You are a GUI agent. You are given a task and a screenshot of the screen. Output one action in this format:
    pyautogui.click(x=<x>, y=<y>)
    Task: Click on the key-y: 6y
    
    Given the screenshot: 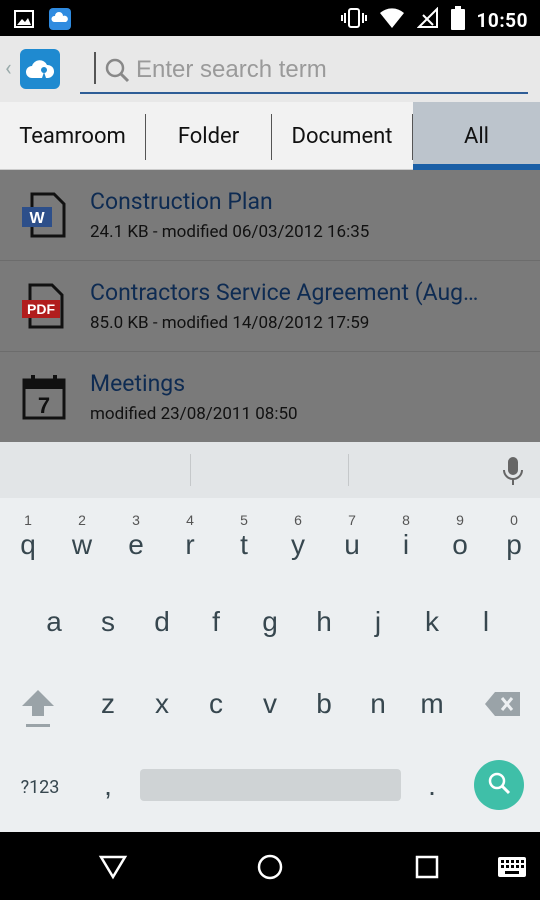 What is the action you would take?
    pyautogui.click(x=298, y=542)
    